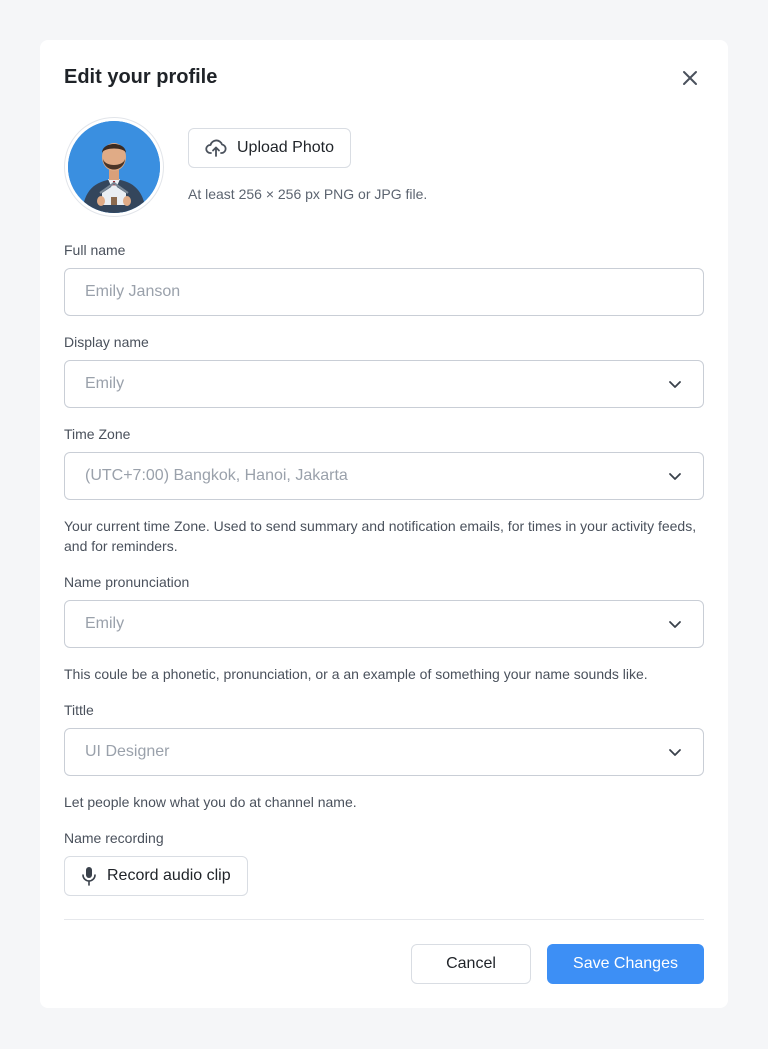 The width and height of the screenshot is (768, 1049). I want to click on upload-photo-hint: At least 256 × 256 px PNG or JPG file., so click(308, 194).